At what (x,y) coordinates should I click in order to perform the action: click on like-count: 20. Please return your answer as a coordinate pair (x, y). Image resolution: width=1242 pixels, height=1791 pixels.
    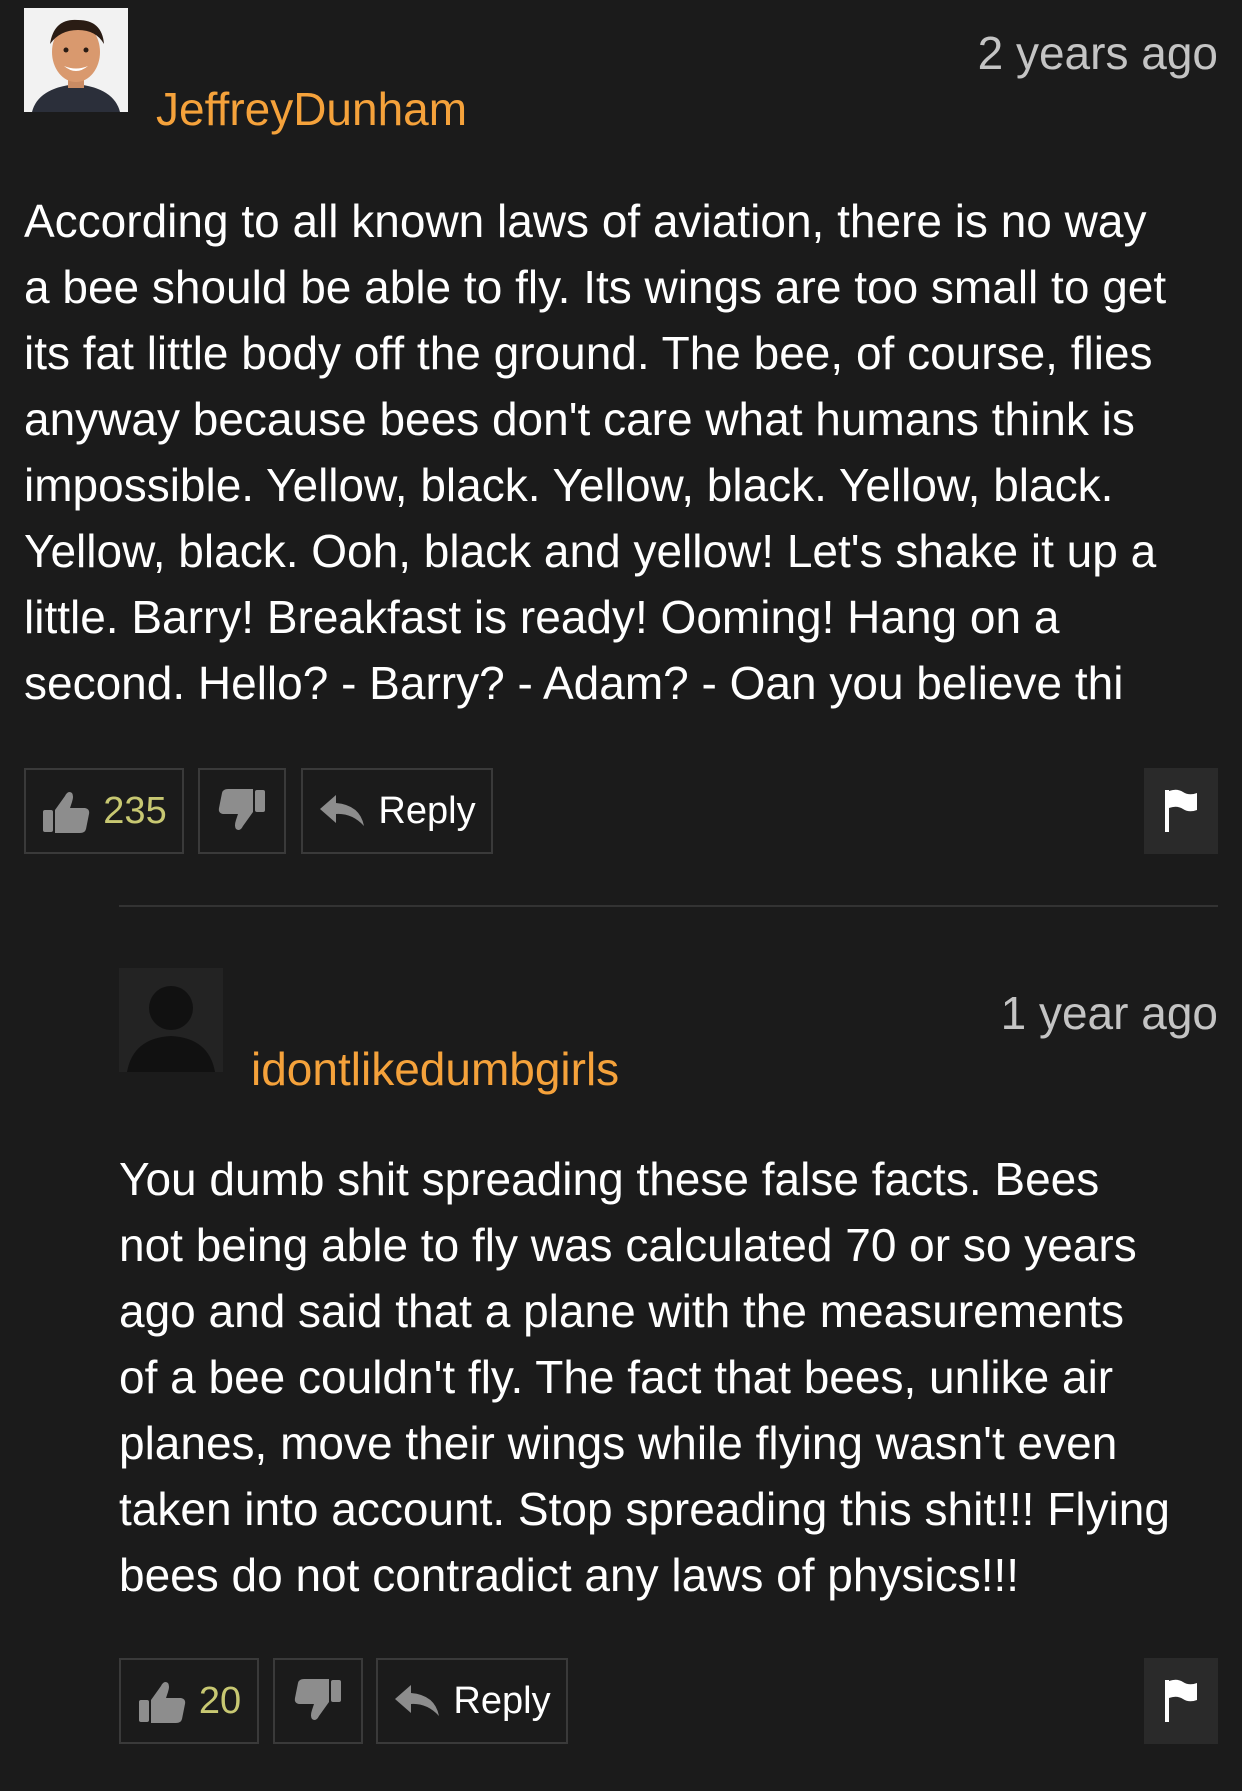
    Looking at the image, I should click on (220, 1700).